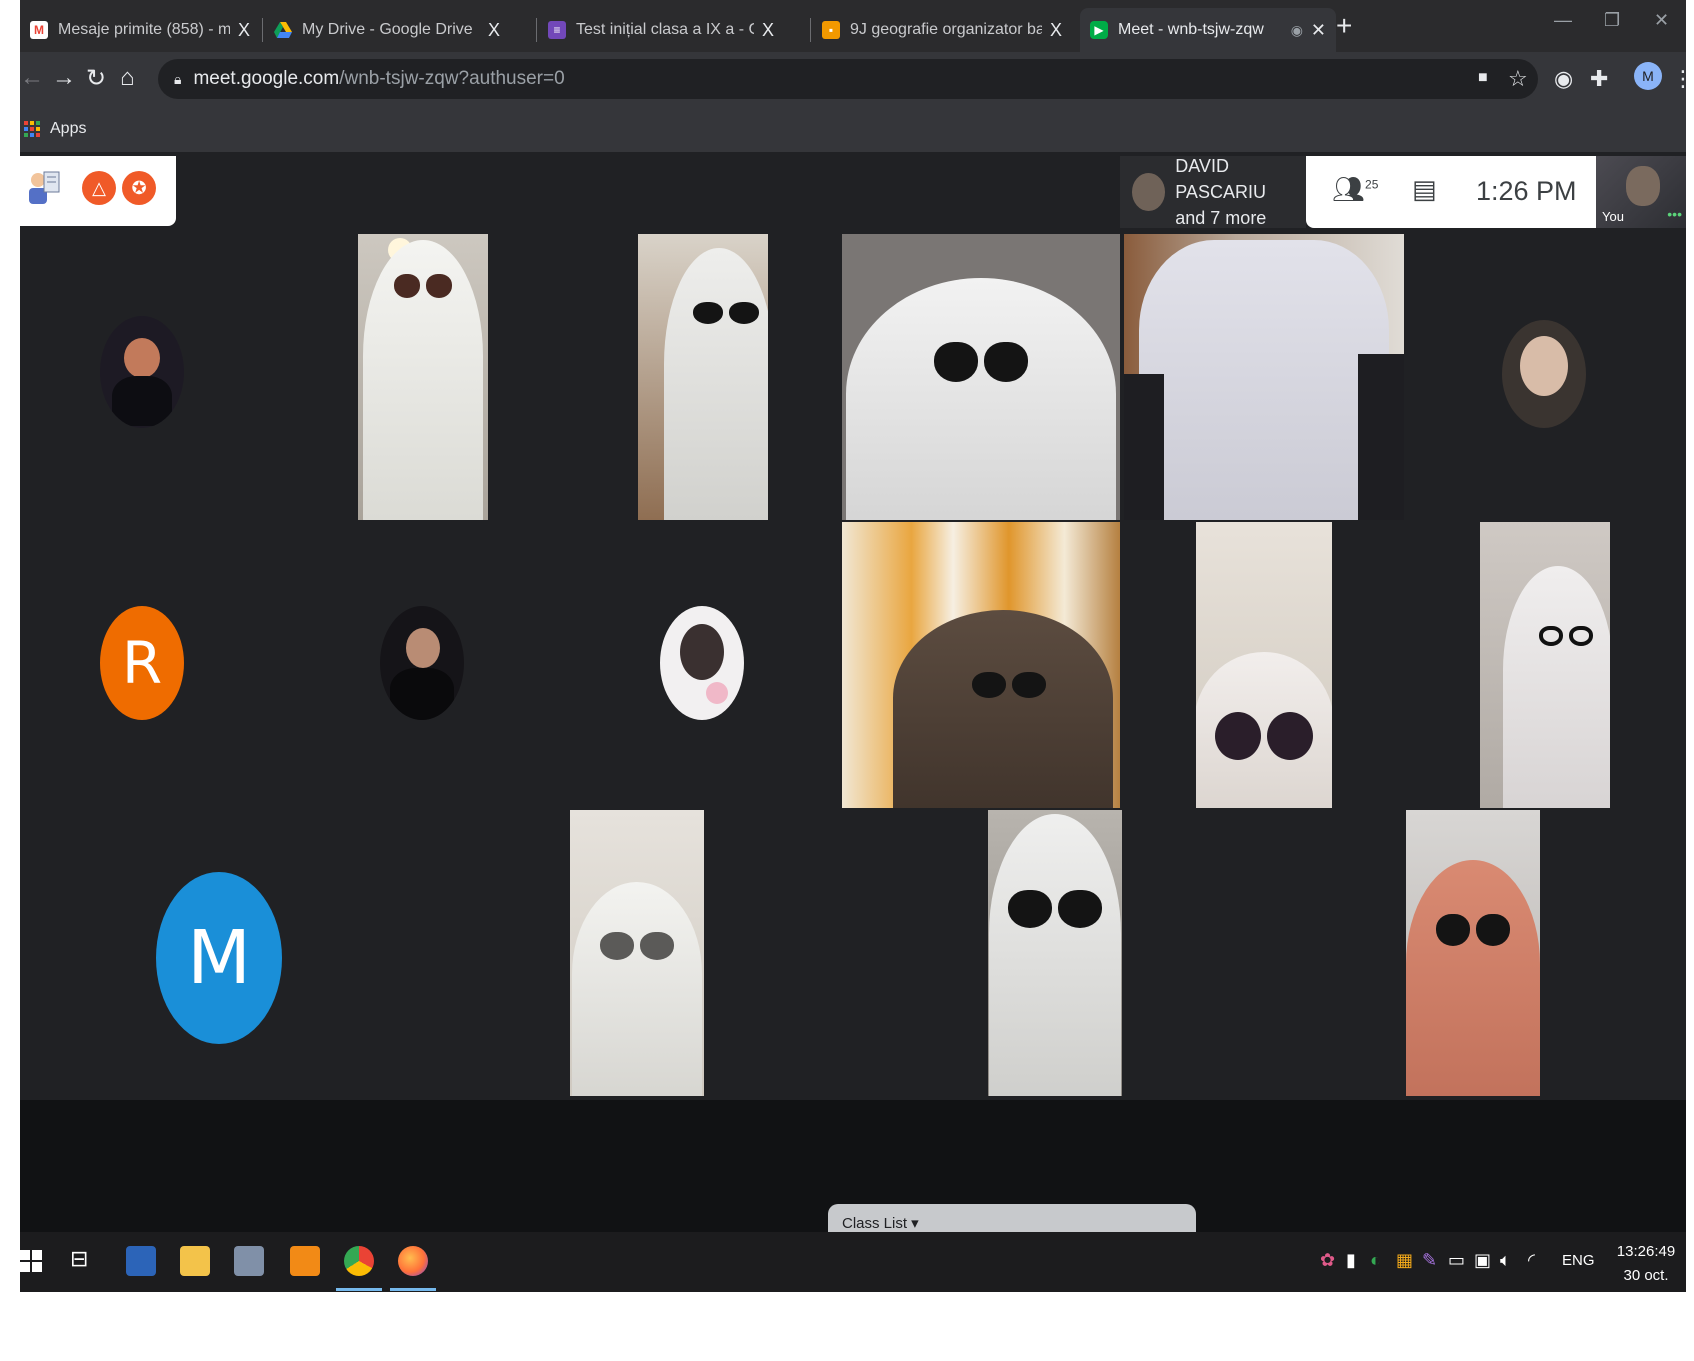 The height and width of the screenshot is (1361, 1694). I want to click on firefox-active-indicator, so click(413, 1289).